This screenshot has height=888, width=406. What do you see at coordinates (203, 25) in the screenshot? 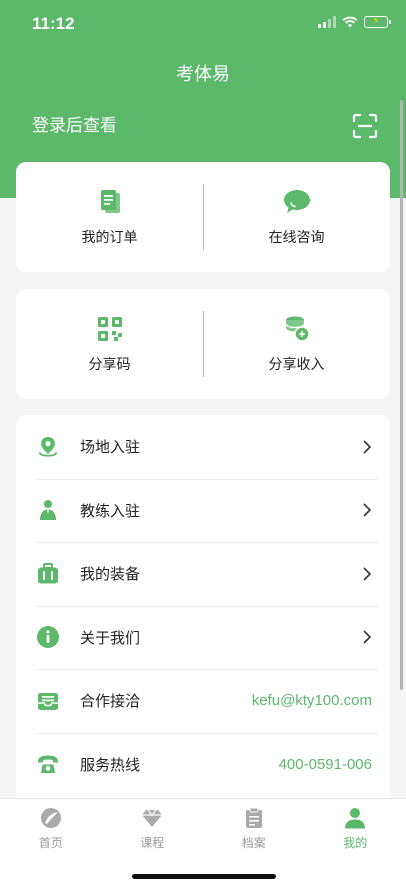
I see `status-bar: 11:12 ⚡` at bounding box center [203, 25].